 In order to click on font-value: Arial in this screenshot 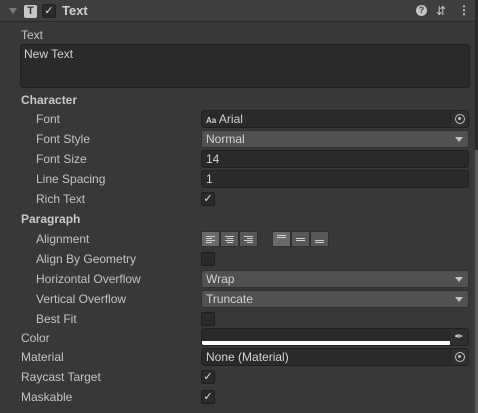, I will do `click(230, 119)`.